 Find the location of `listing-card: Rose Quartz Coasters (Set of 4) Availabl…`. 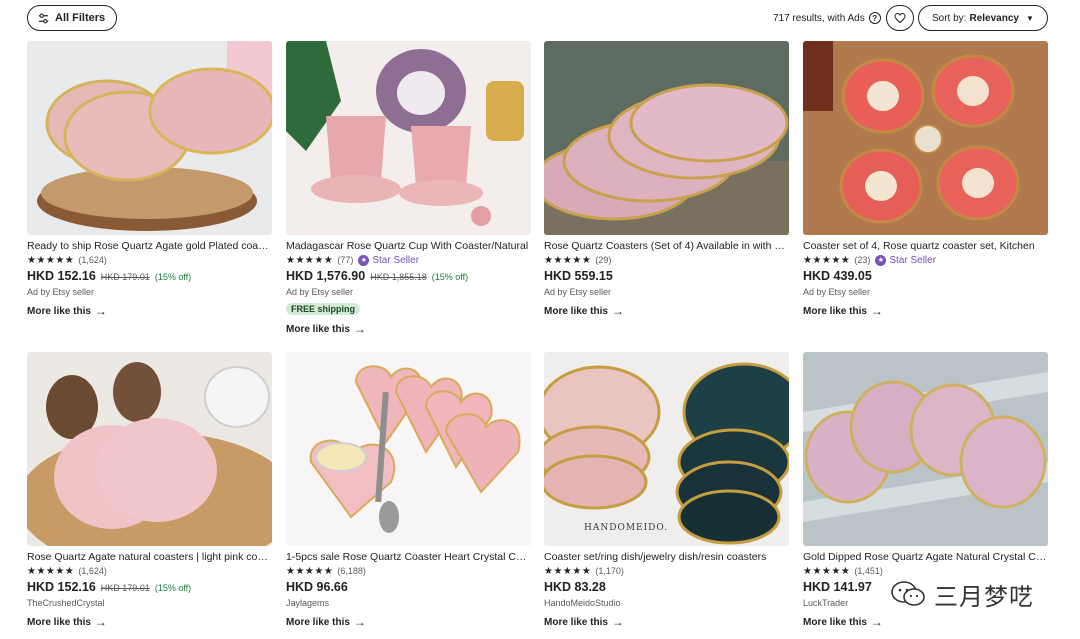

listing-card: Rose Quartz Coasters (Set of 4) Availabl… is located at coordinates (666, 179).